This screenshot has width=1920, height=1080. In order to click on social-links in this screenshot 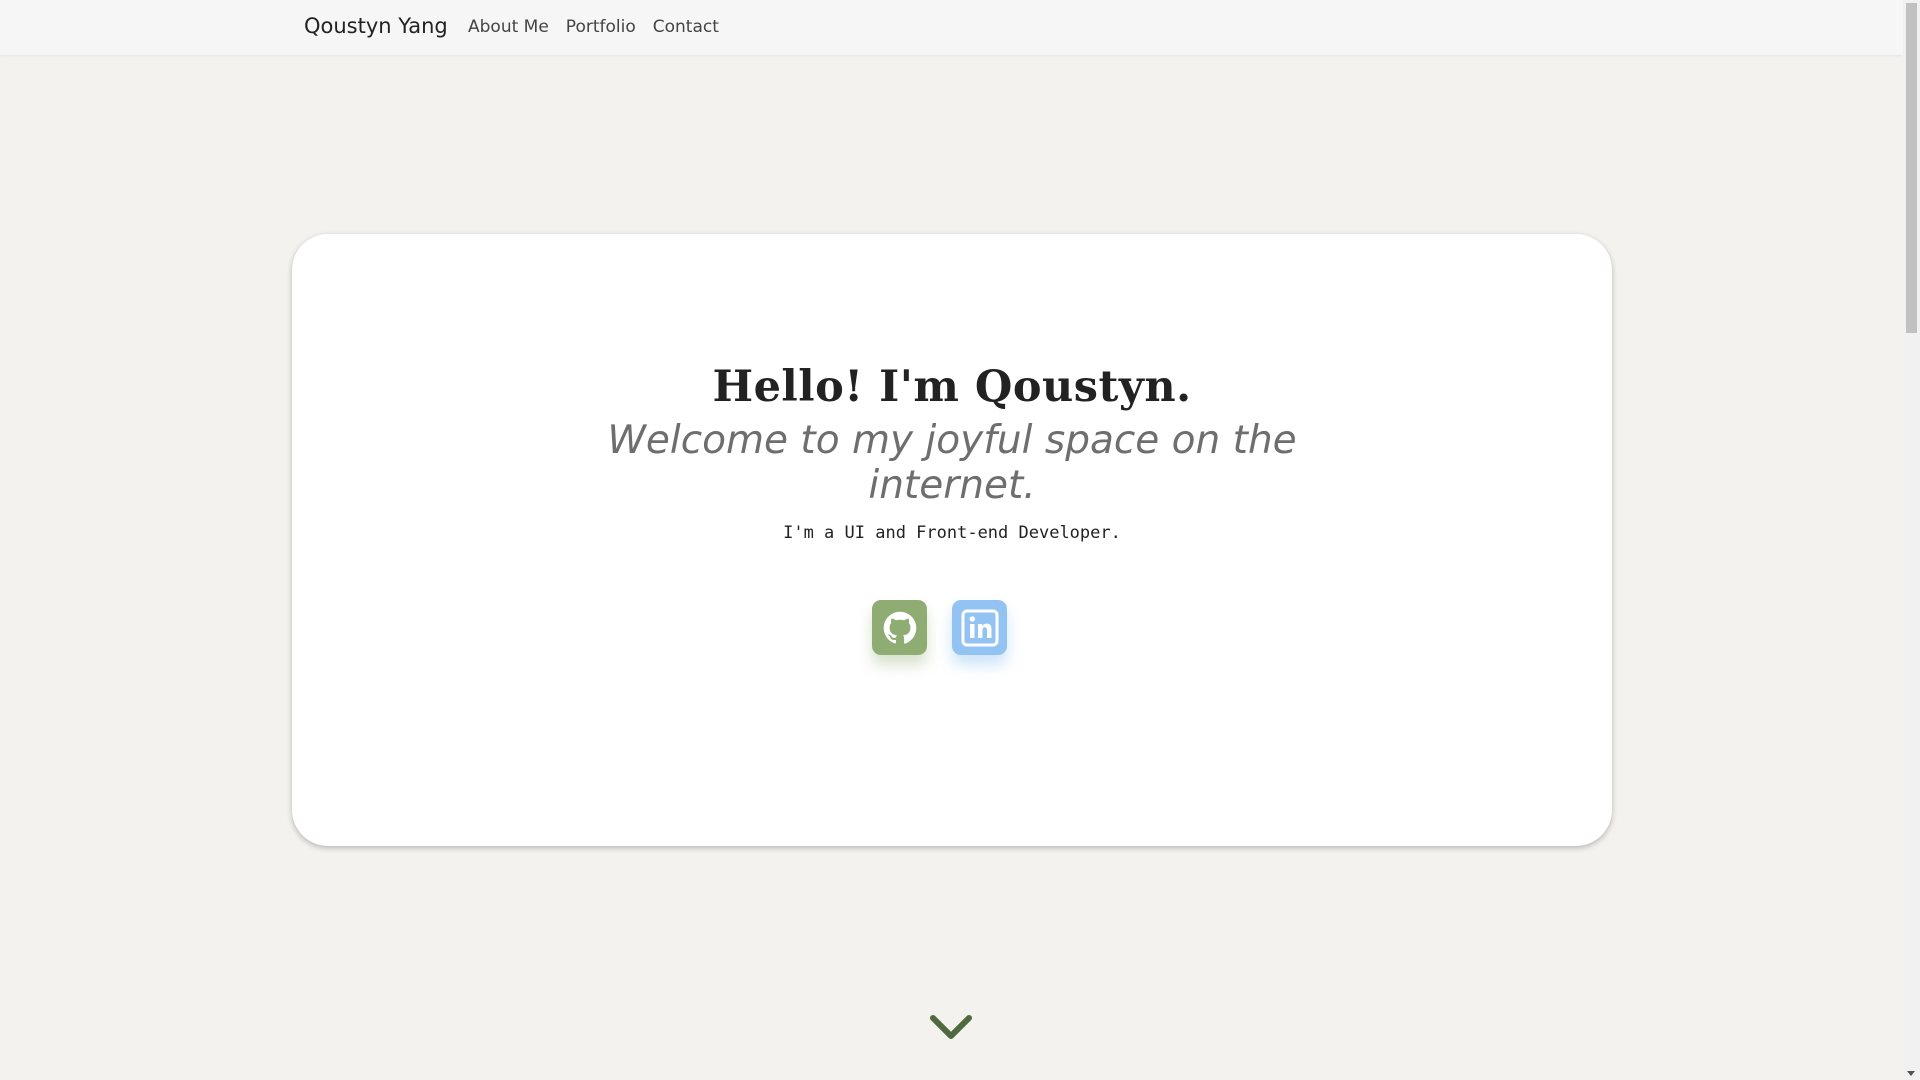, I will do `click(939, 627)`.